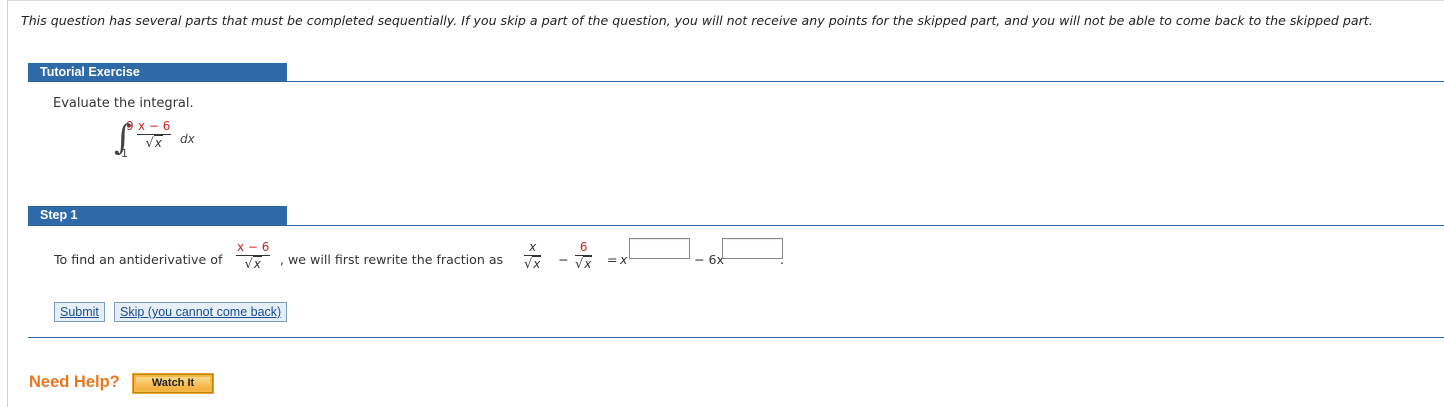 Image resolution: width=1444 pixels, height=407 pixels. Describe the element at coordinates (725, 0) in the screenshot. I see `top-divider` at that location.